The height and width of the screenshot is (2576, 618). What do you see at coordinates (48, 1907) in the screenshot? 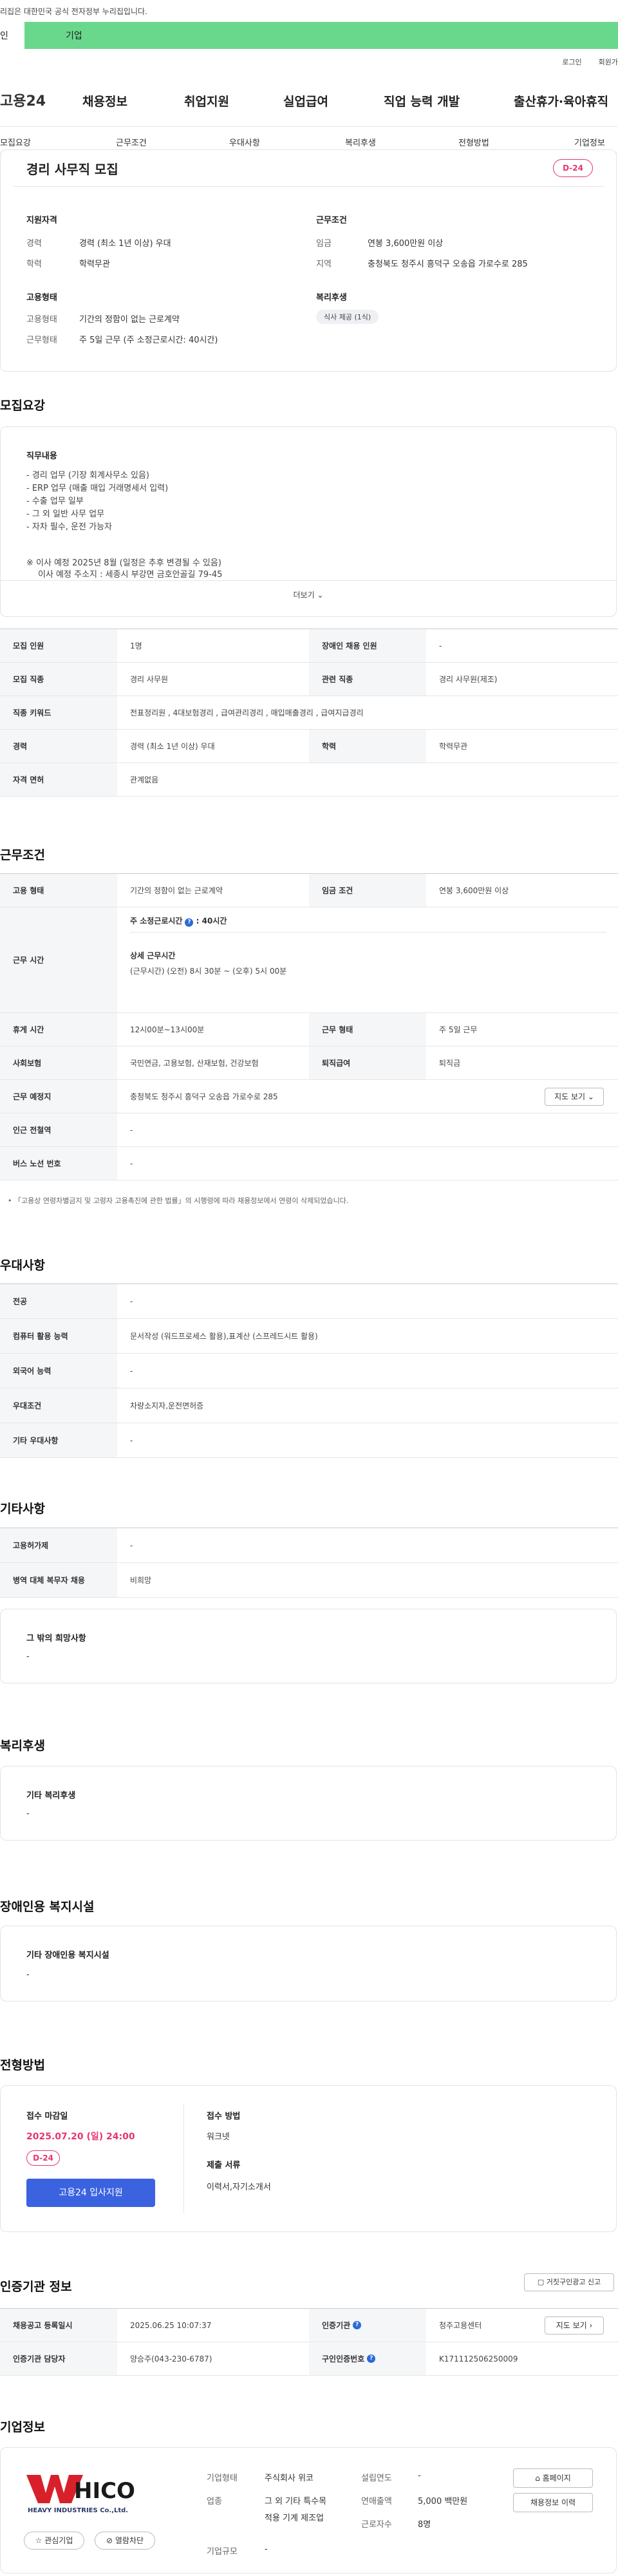
I see `disabled-heading: 장애인용 복지시설` at bounding box center [48, 1907].